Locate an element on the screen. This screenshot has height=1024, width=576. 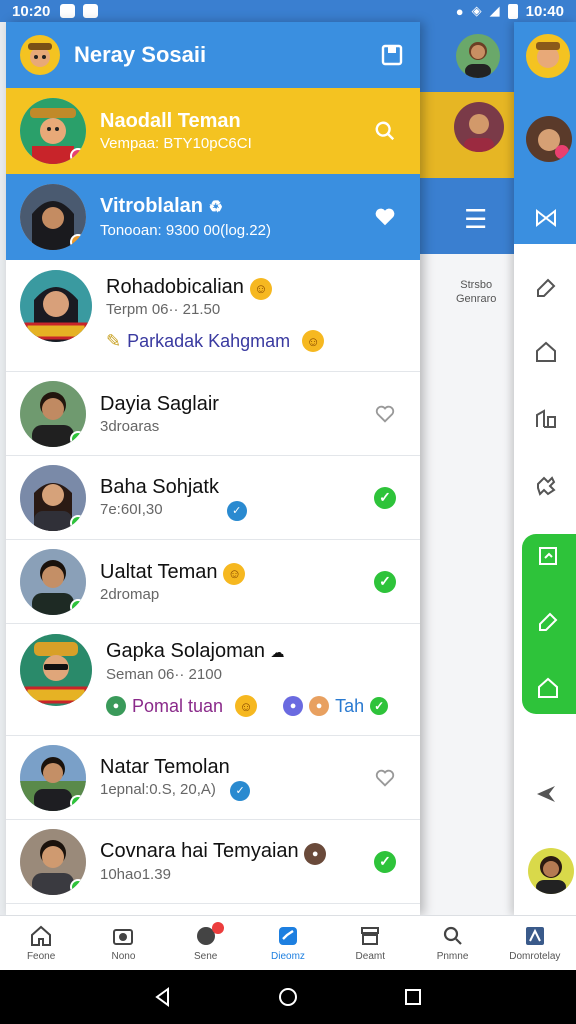
contact-photo-icon: ● is located at coordinates (315, 854).